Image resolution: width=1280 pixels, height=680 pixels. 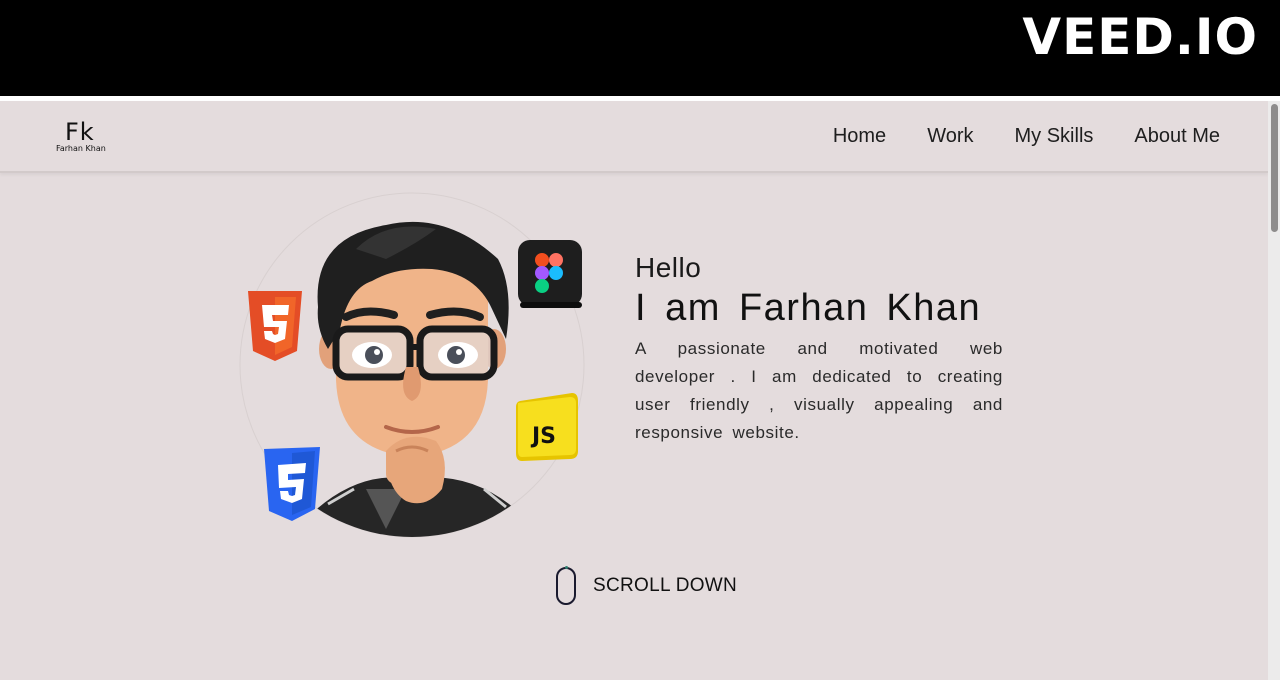 I want to click on mouse-icon, so click(x=566, y=585).